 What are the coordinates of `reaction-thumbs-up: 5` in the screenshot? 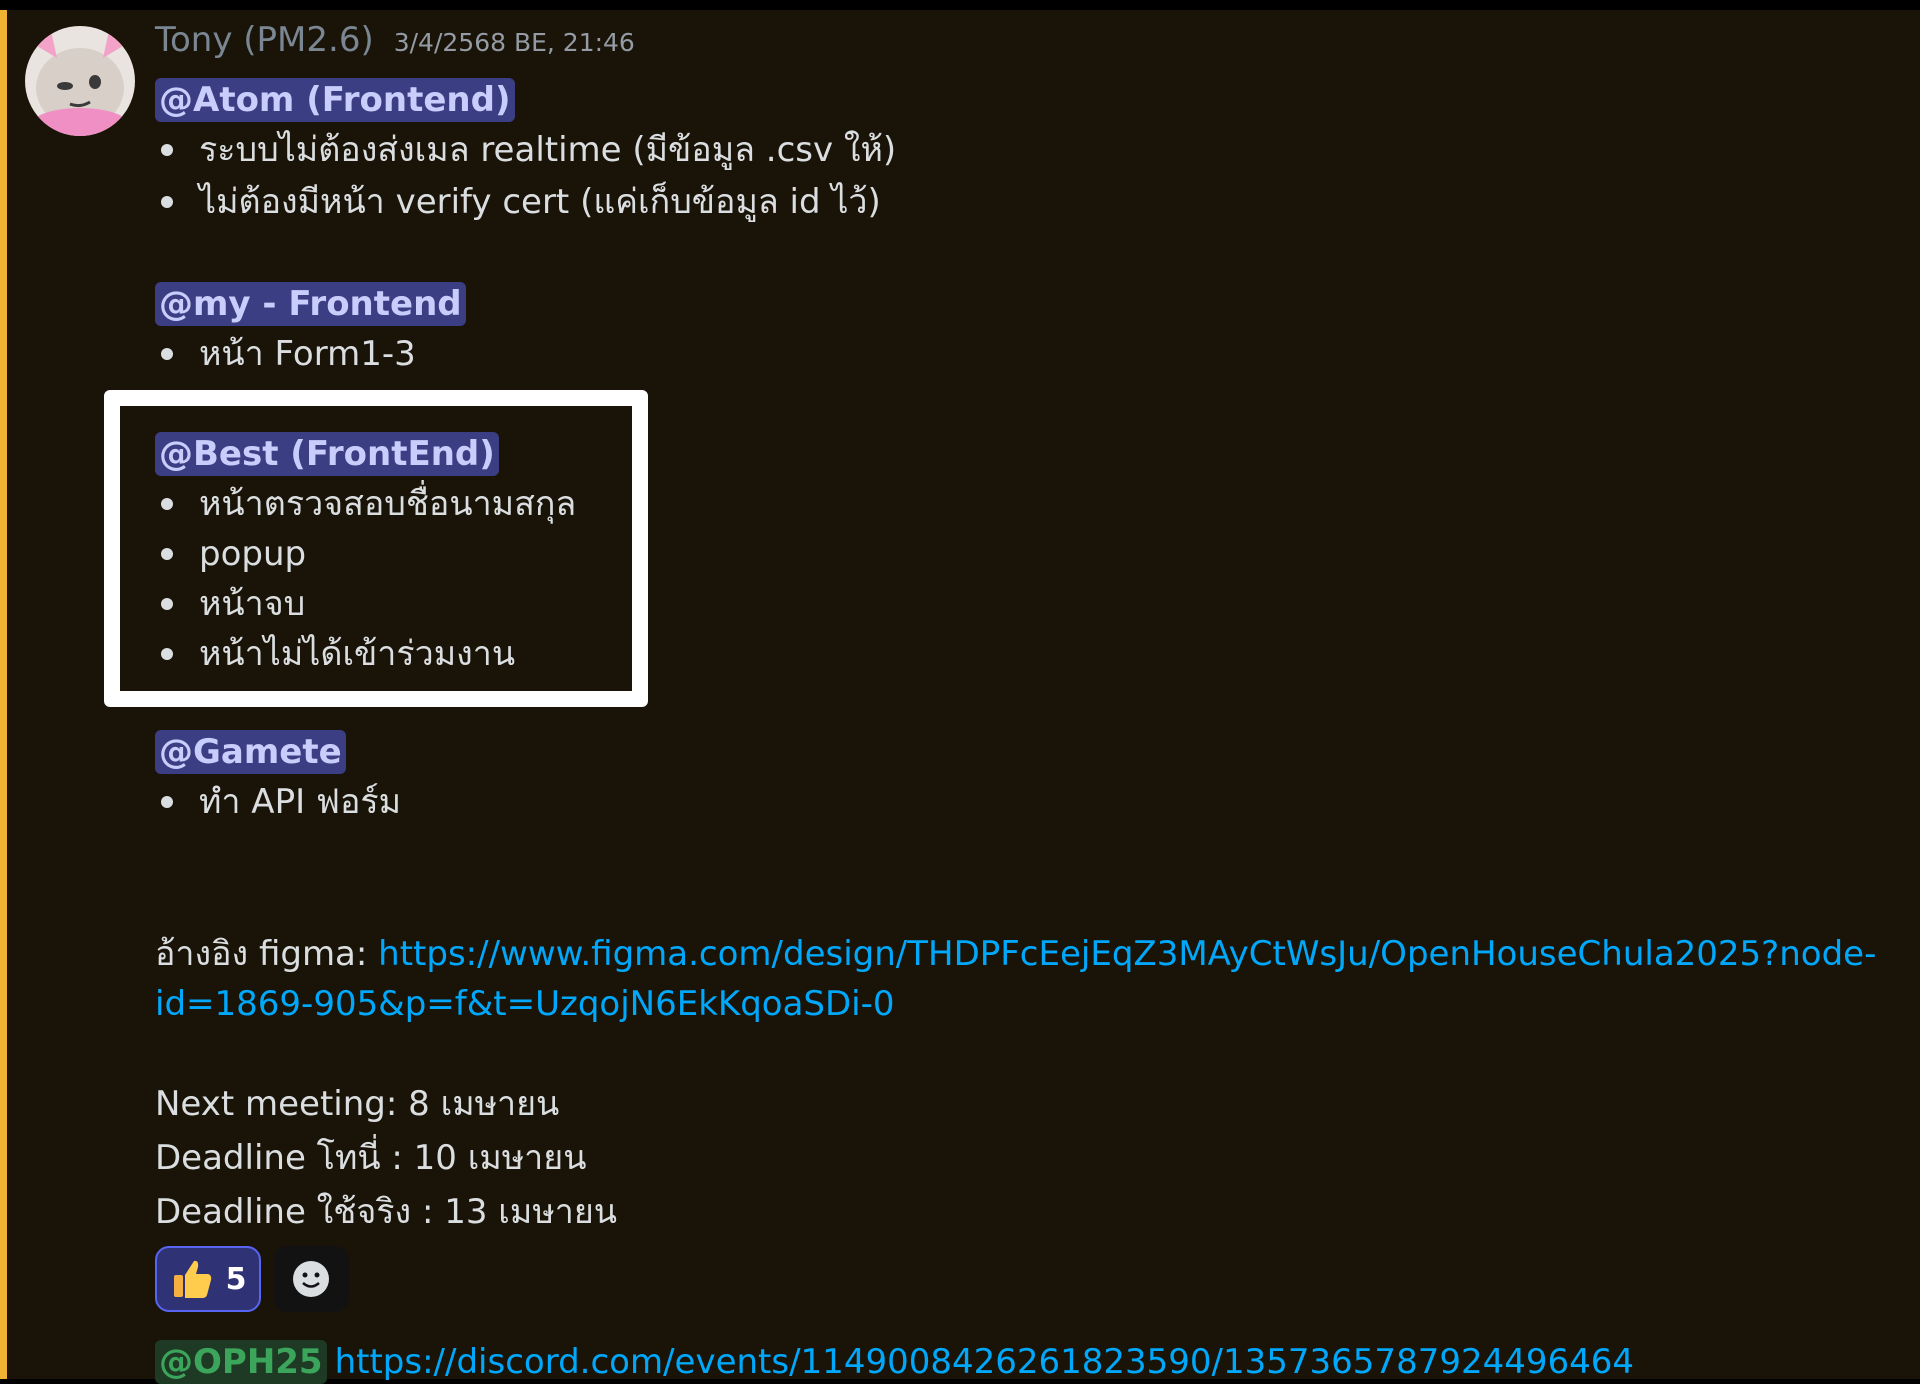 It's located at (208, 1279).